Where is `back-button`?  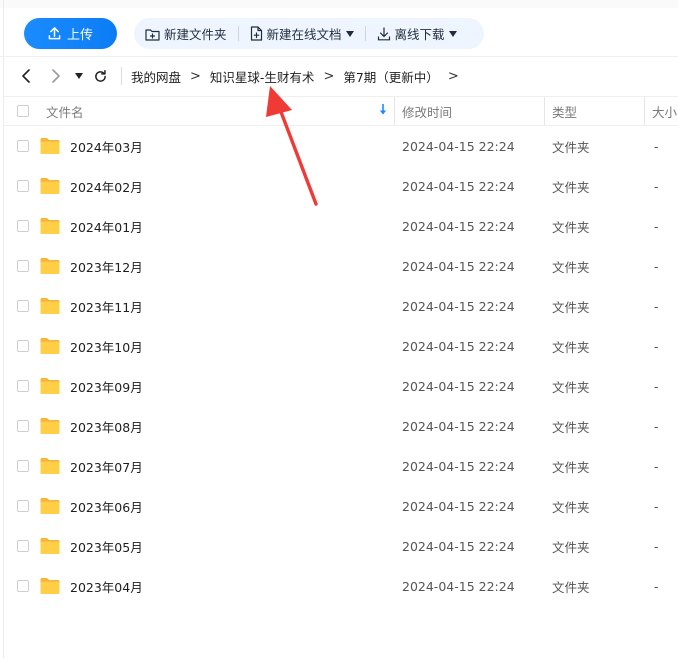 back-button is located at coordinates (26, 76).